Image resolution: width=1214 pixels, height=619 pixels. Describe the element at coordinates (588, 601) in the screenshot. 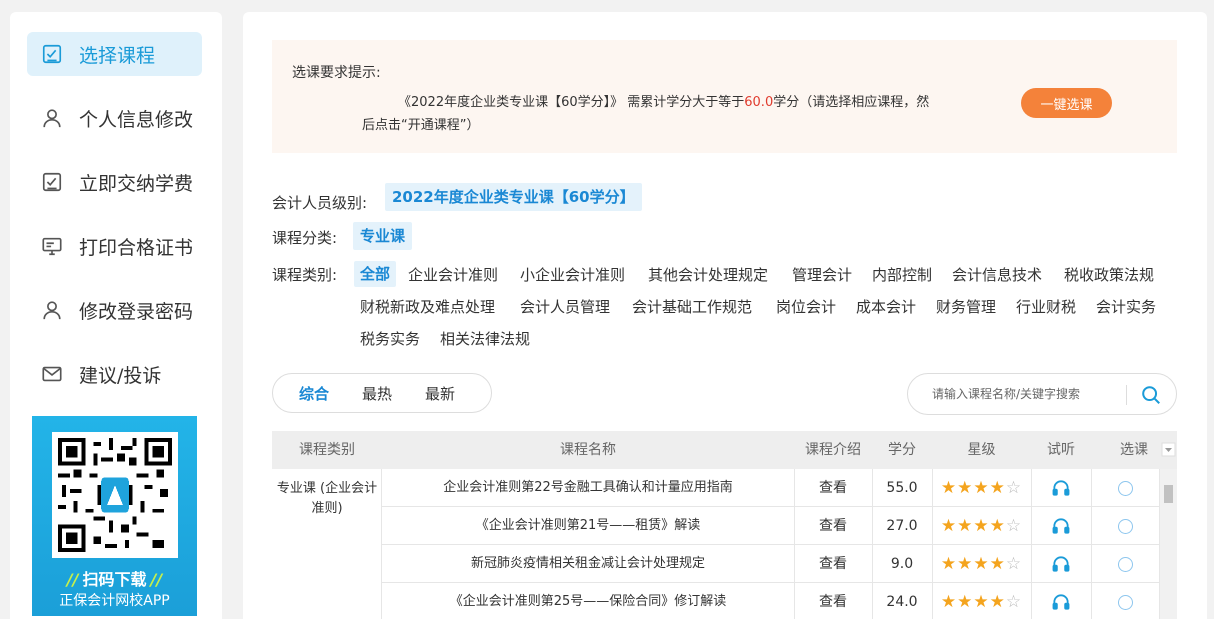

I see `course-name: 《企业会计准则第25号——保险合同》修订解读` at that location.